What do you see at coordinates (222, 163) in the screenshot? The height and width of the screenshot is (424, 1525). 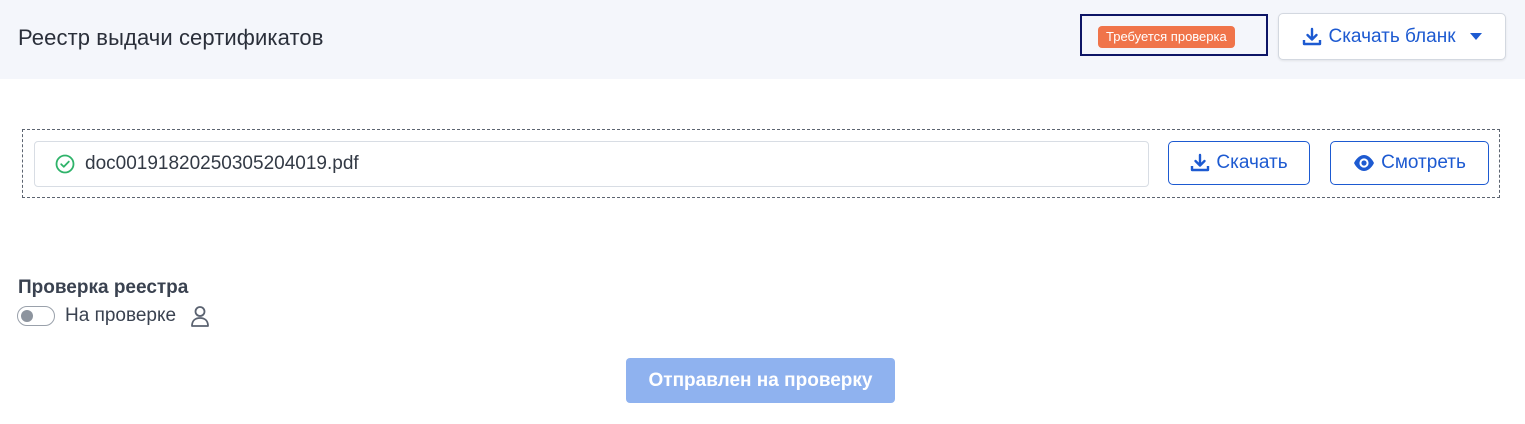 I see `file-name: doc00191820250305204019.pdf` at bounding box center [222, 163].